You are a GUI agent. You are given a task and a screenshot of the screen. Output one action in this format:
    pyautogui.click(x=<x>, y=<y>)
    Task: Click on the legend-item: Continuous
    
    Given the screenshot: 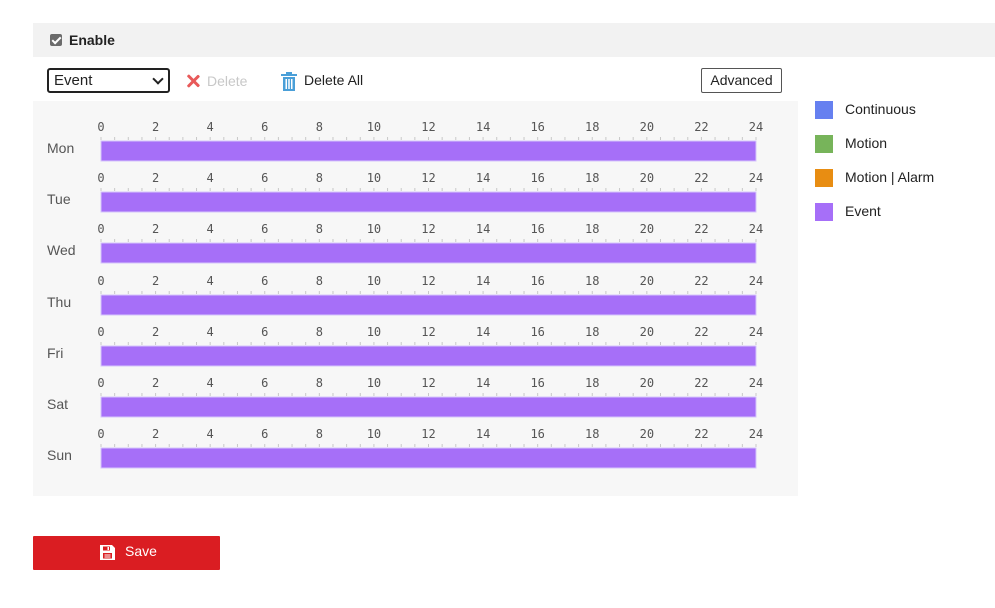 What is the action you would take?
    pyautogui.click(x=900, y=110)
    